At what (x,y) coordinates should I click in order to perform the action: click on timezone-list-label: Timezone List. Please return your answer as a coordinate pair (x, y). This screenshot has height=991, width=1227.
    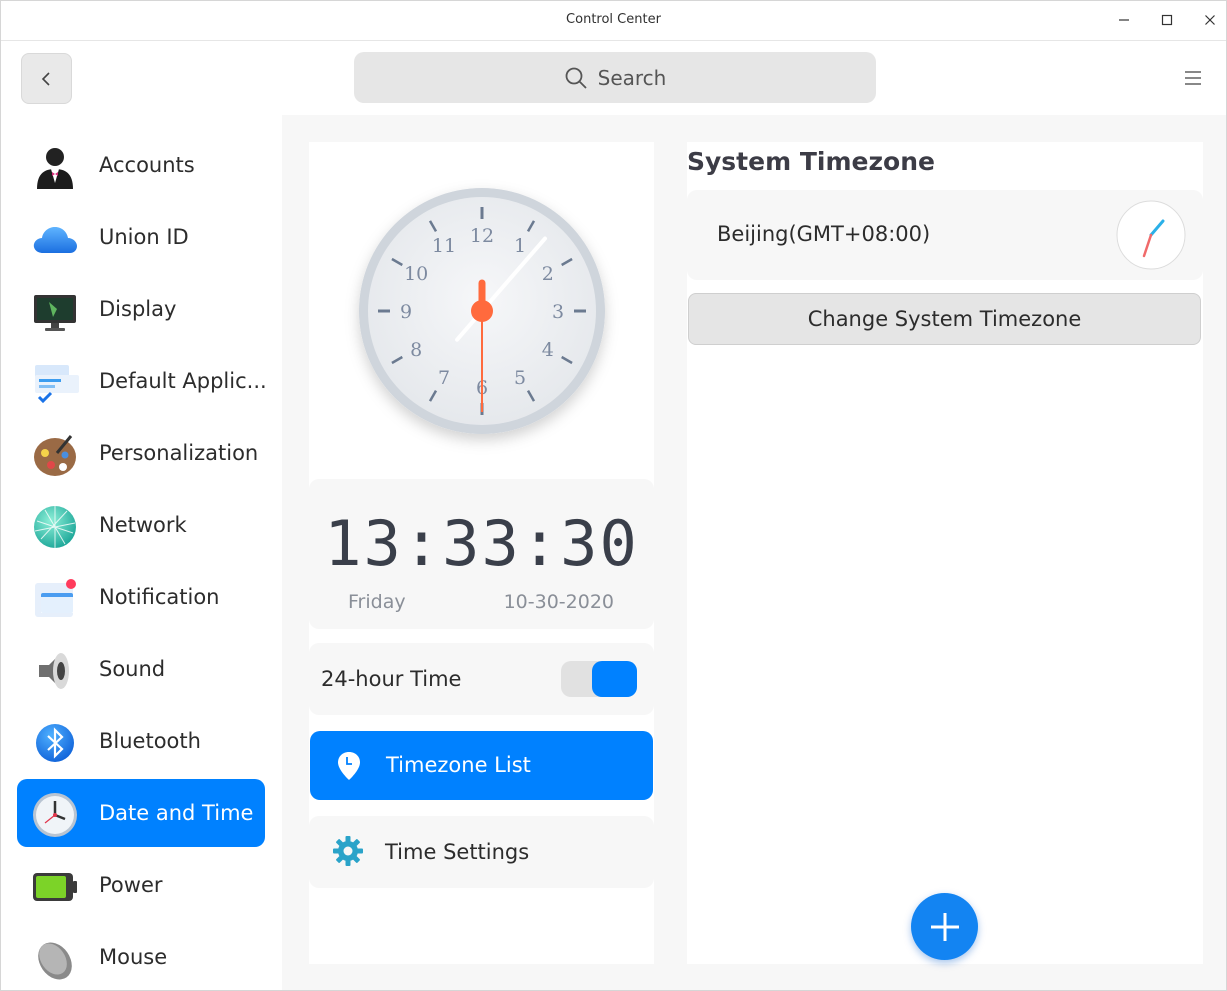
    Looking at the image, I should click on (458, 765).